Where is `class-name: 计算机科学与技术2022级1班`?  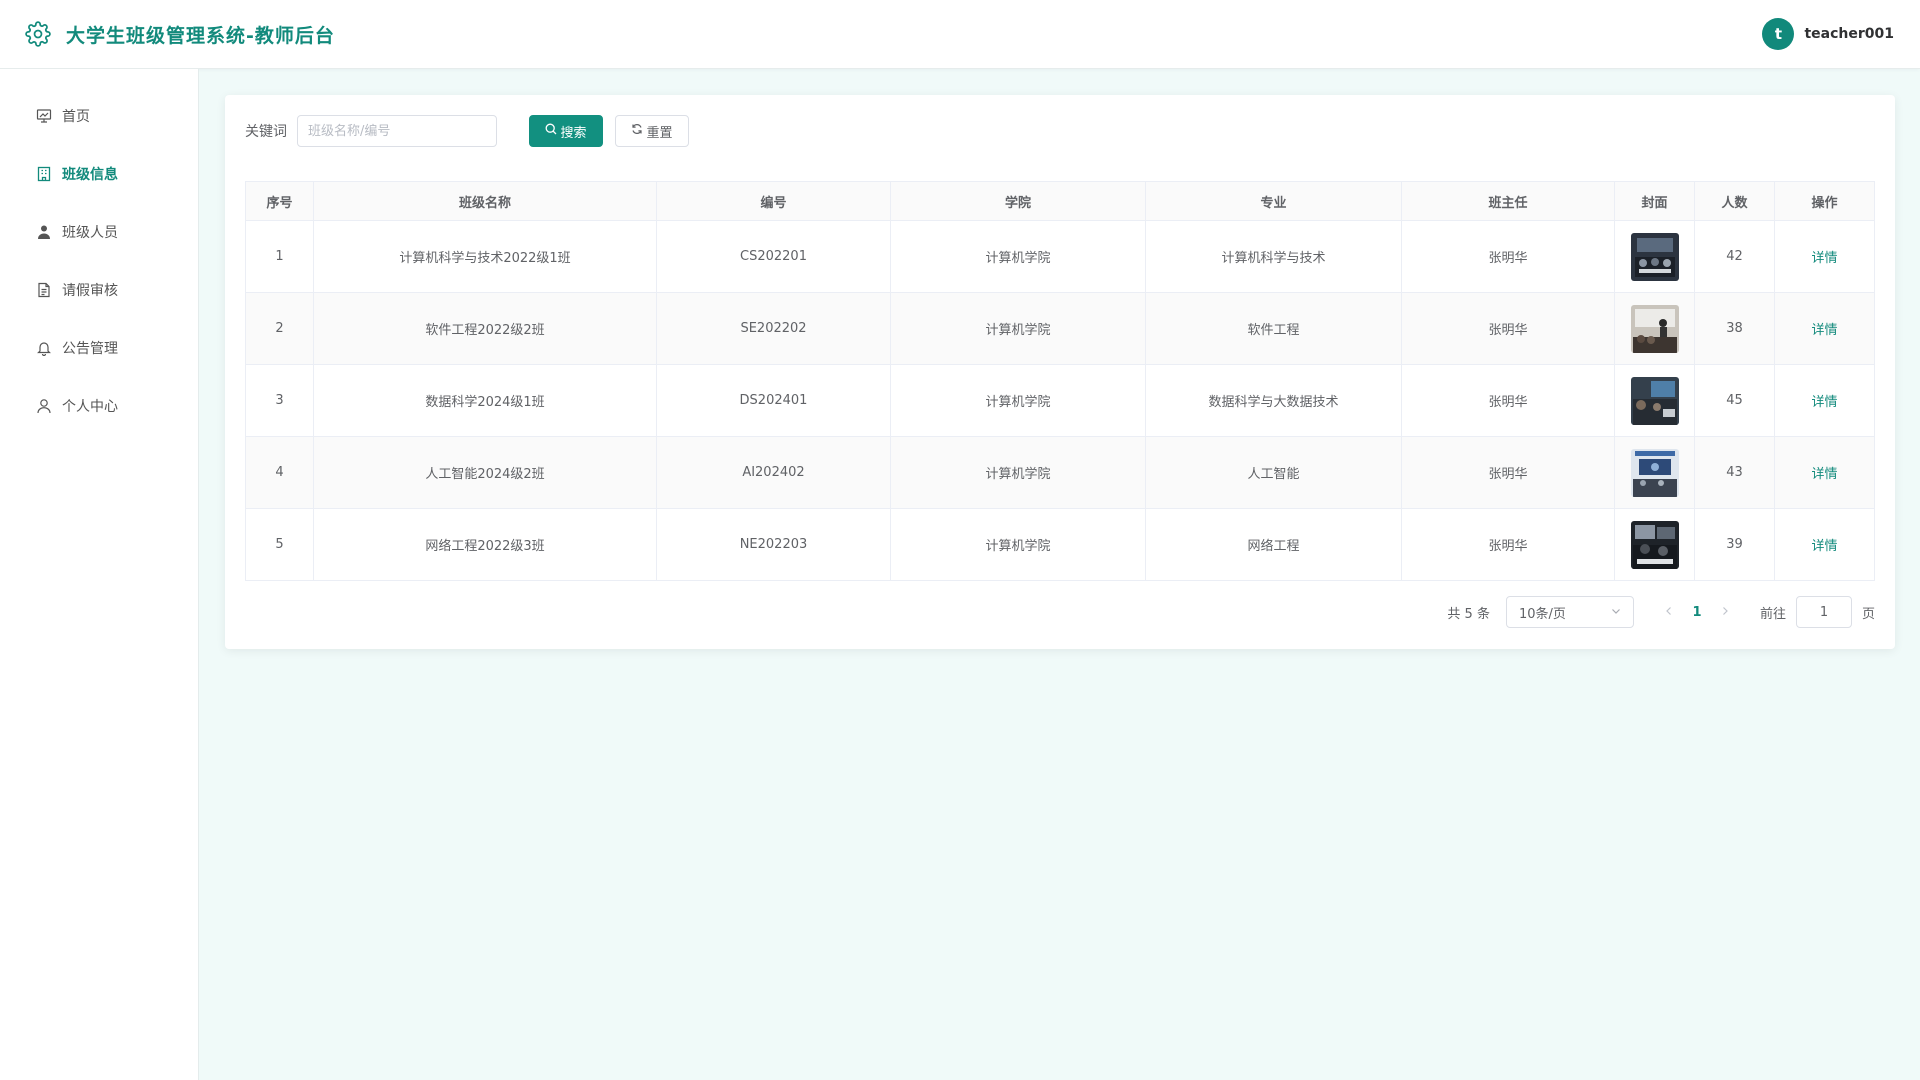 class-name: 计算机科学与技术2022级1班 is located at coordinates (485, 256).